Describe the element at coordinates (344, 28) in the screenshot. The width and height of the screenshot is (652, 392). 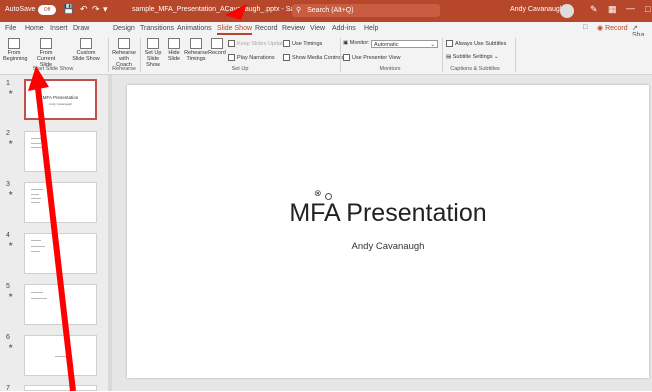
I see `tab-add-ins: Add-ins` at that location.